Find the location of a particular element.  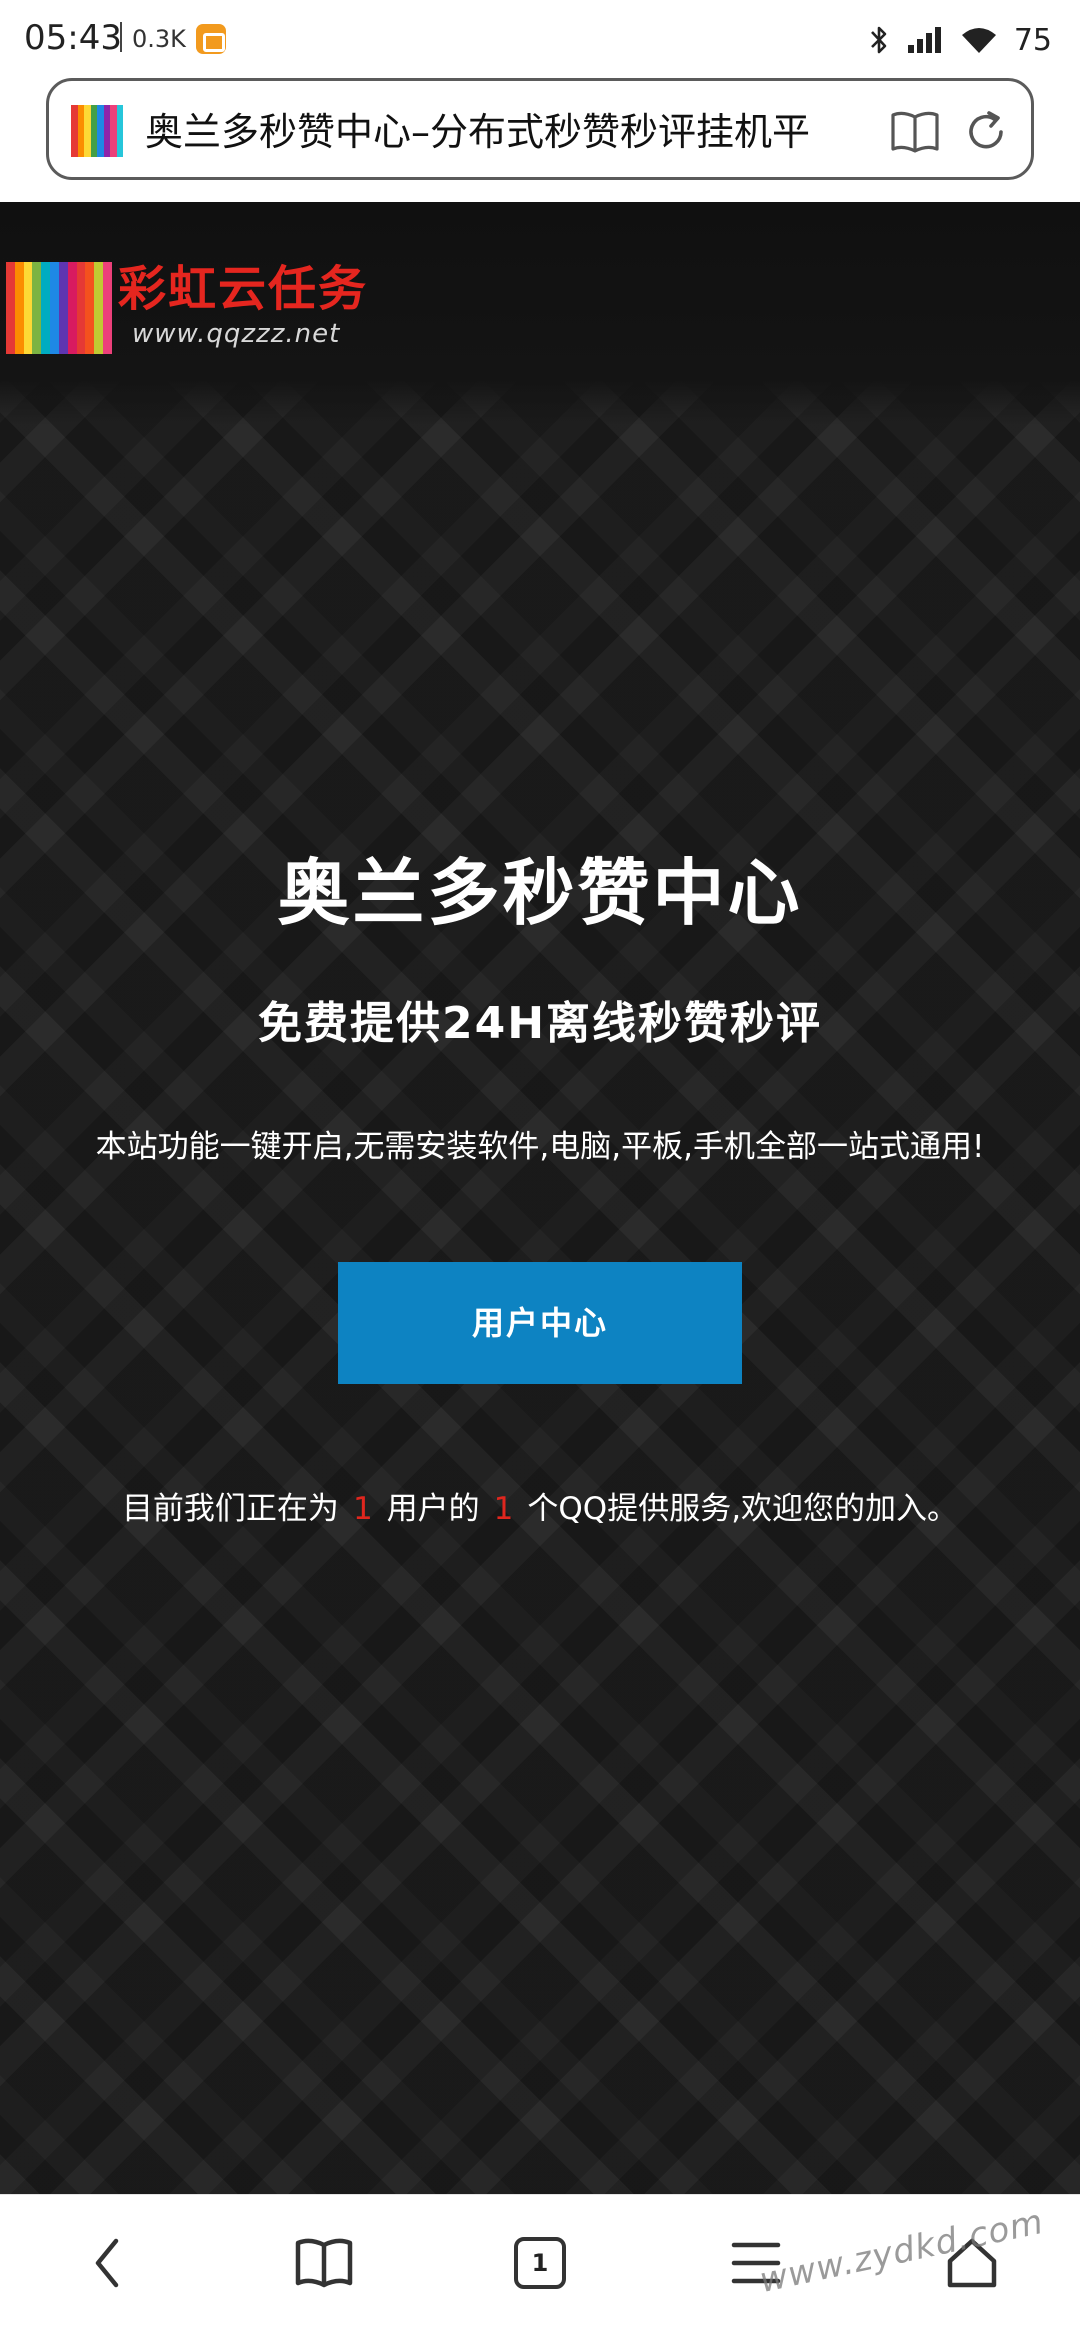

service-stats: 目前我们正在为 1 用户的 1 个QQ提供服务,欢迎您的加入。 is located at coordinates (540, 1509).